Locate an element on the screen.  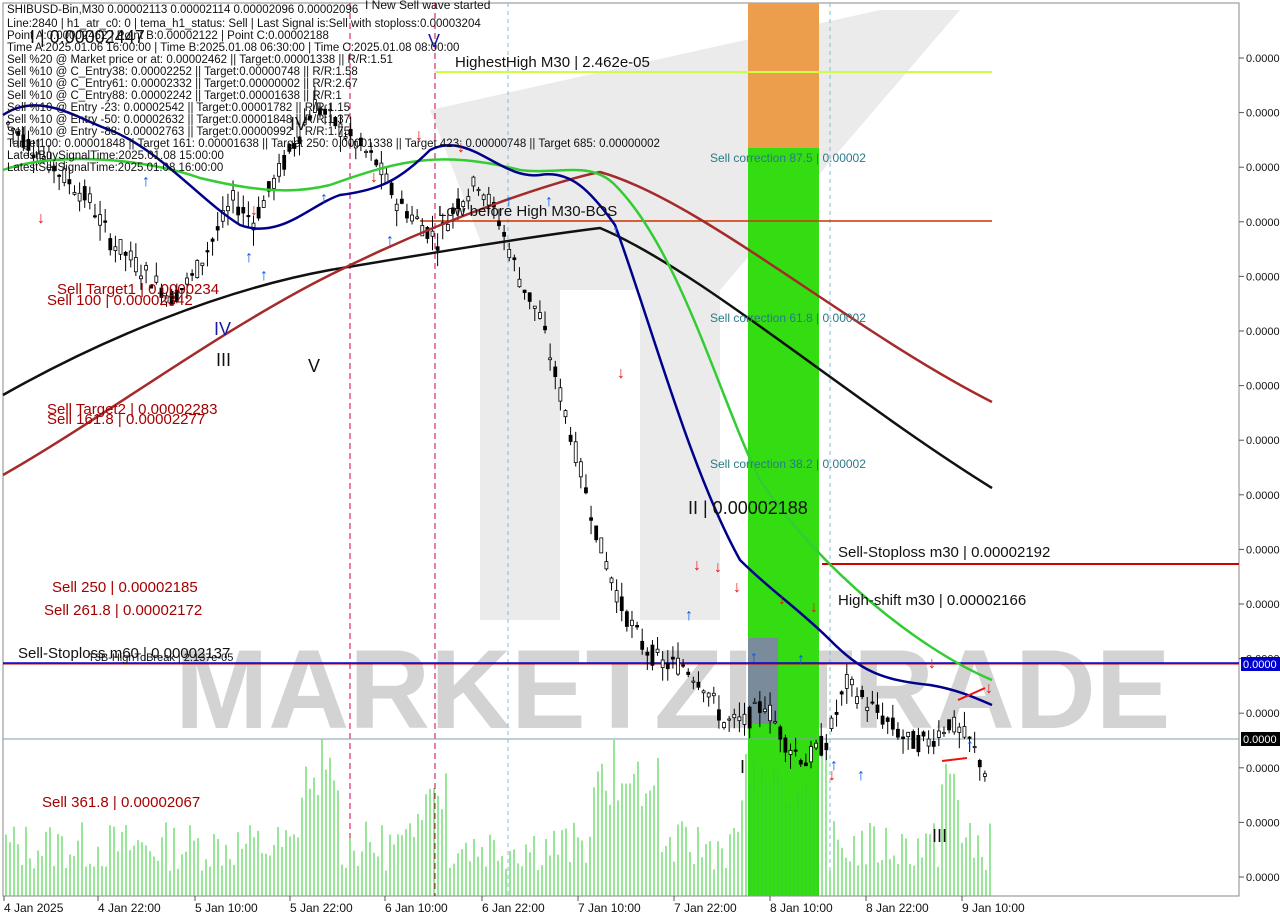
wave-ii-label: II | 0.00002188 is located at coordinates (748, 508).